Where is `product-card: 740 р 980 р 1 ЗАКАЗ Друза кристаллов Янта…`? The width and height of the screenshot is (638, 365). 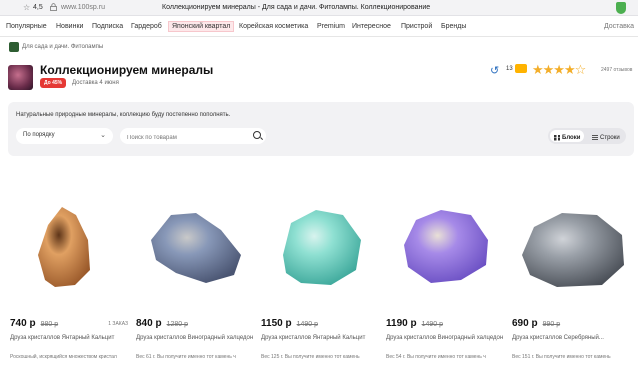 product-card: 740 р 980 р 1 ЗАКАЗ Друза кристаллов Янта… is located at coordinates (69, 275).